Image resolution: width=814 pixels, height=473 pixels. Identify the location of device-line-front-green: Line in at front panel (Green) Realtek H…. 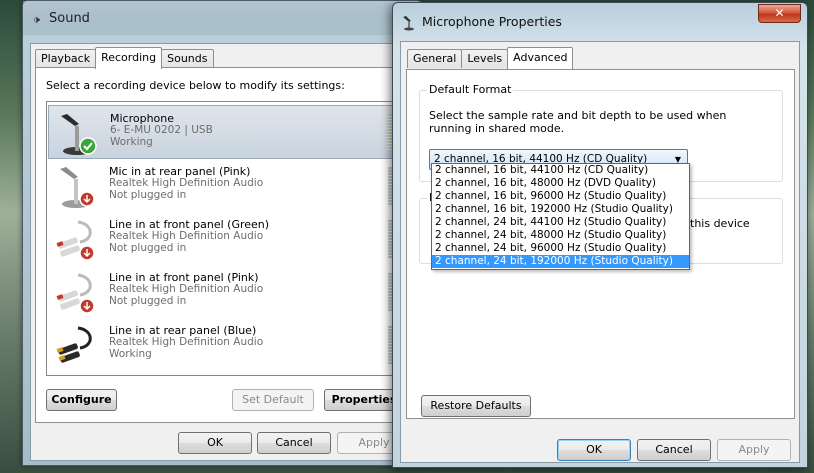
(224, 239).